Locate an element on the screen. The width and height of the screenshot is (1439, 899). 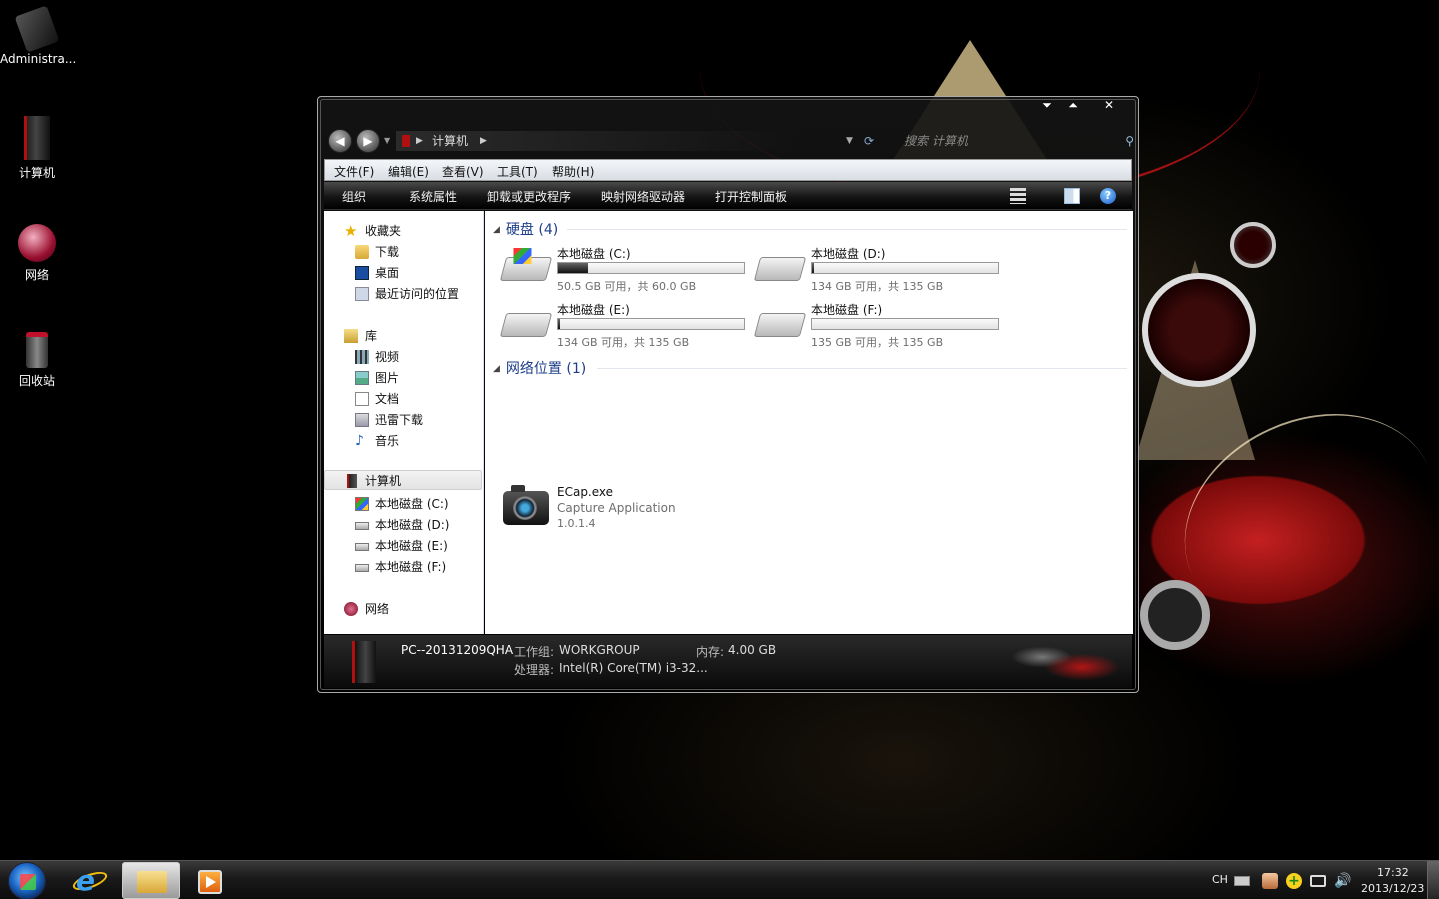
car-decoration-image is located at coordinates (1057, 661).